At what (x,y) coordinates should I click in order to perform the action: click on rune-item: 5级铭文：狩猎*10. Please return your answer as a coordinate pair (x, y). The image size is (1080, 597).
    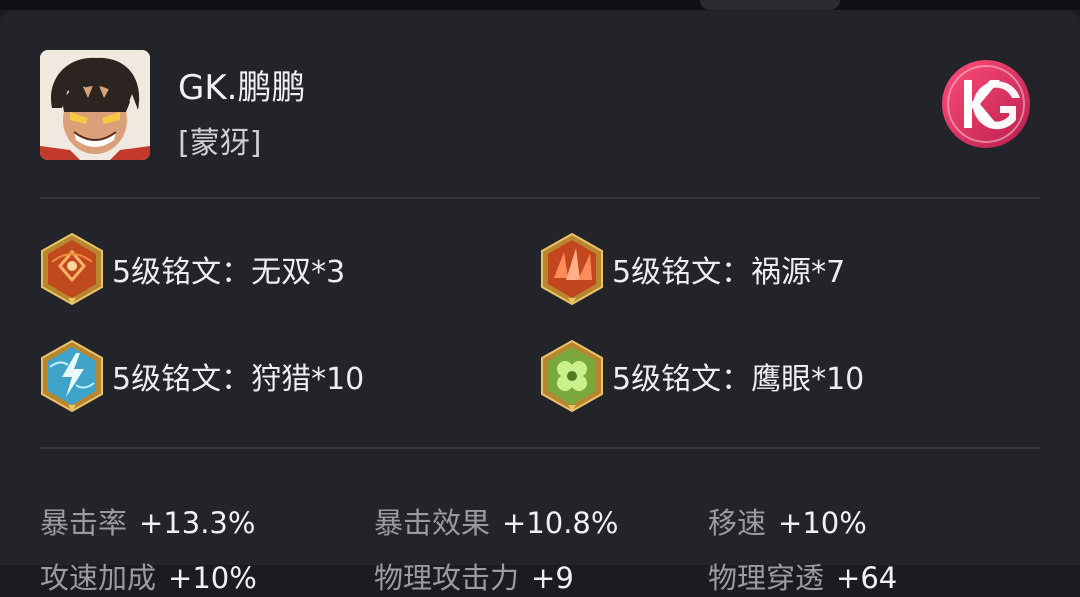
    Looking at the image, I should click on (201, 376).